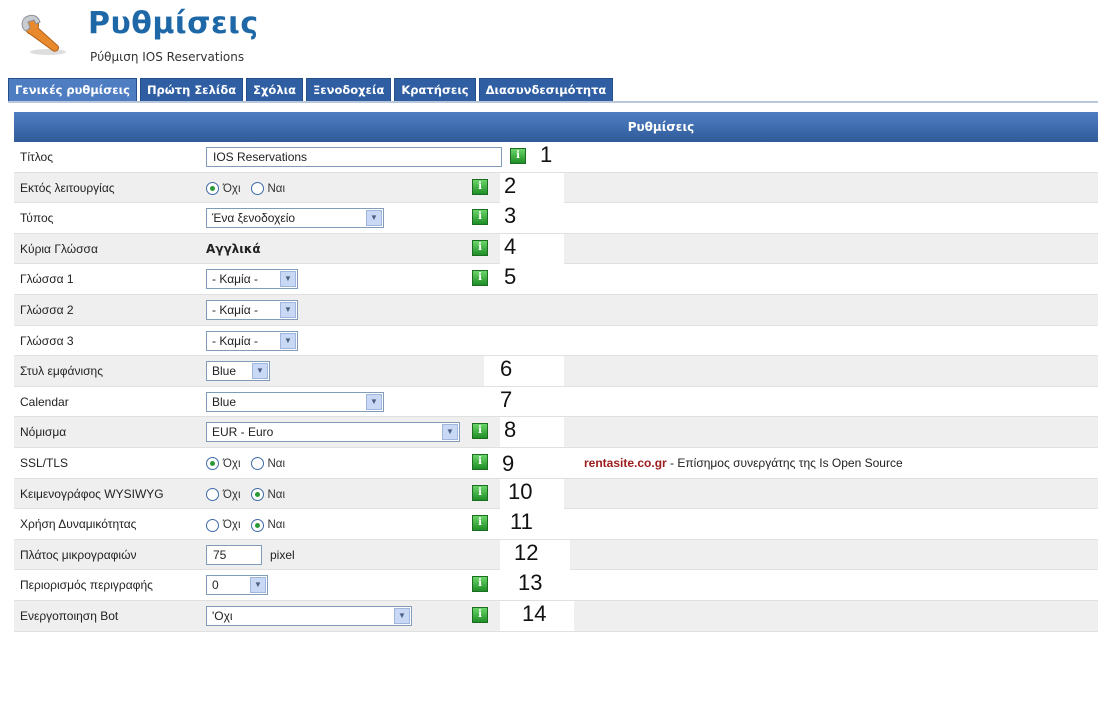  I want to click on desc-limit-select: 0 ▼, so click(237, 585).